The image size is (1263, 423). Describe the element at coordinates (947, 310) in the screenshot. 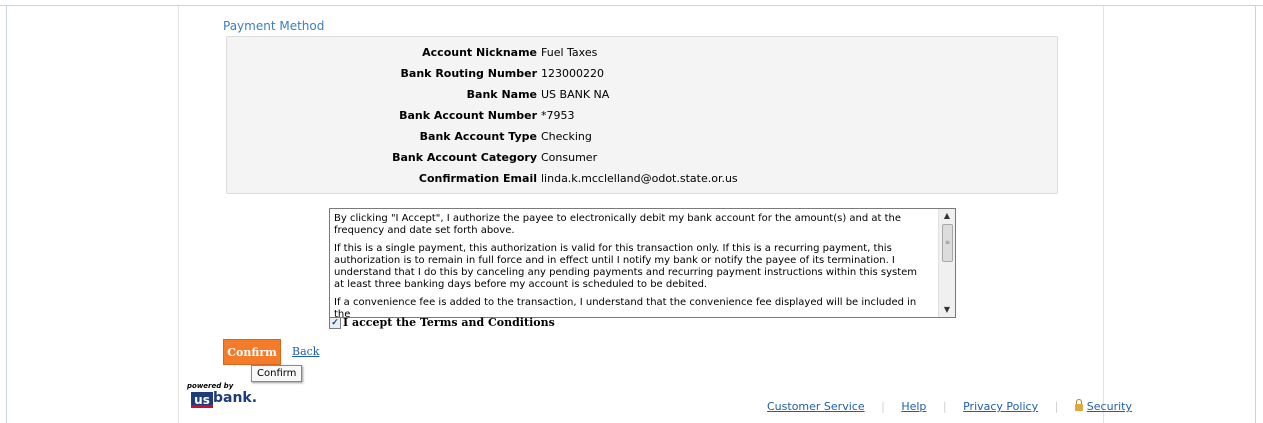

I see `scroll-down-arrow-icon: ▼` at that location.